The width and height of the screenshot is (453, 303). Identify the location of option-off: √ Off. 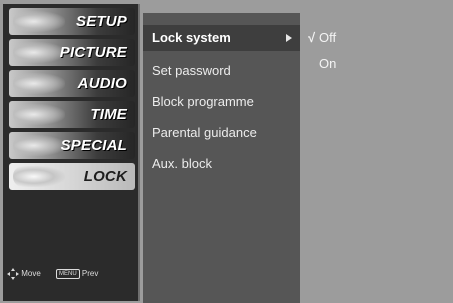
(322, 38).